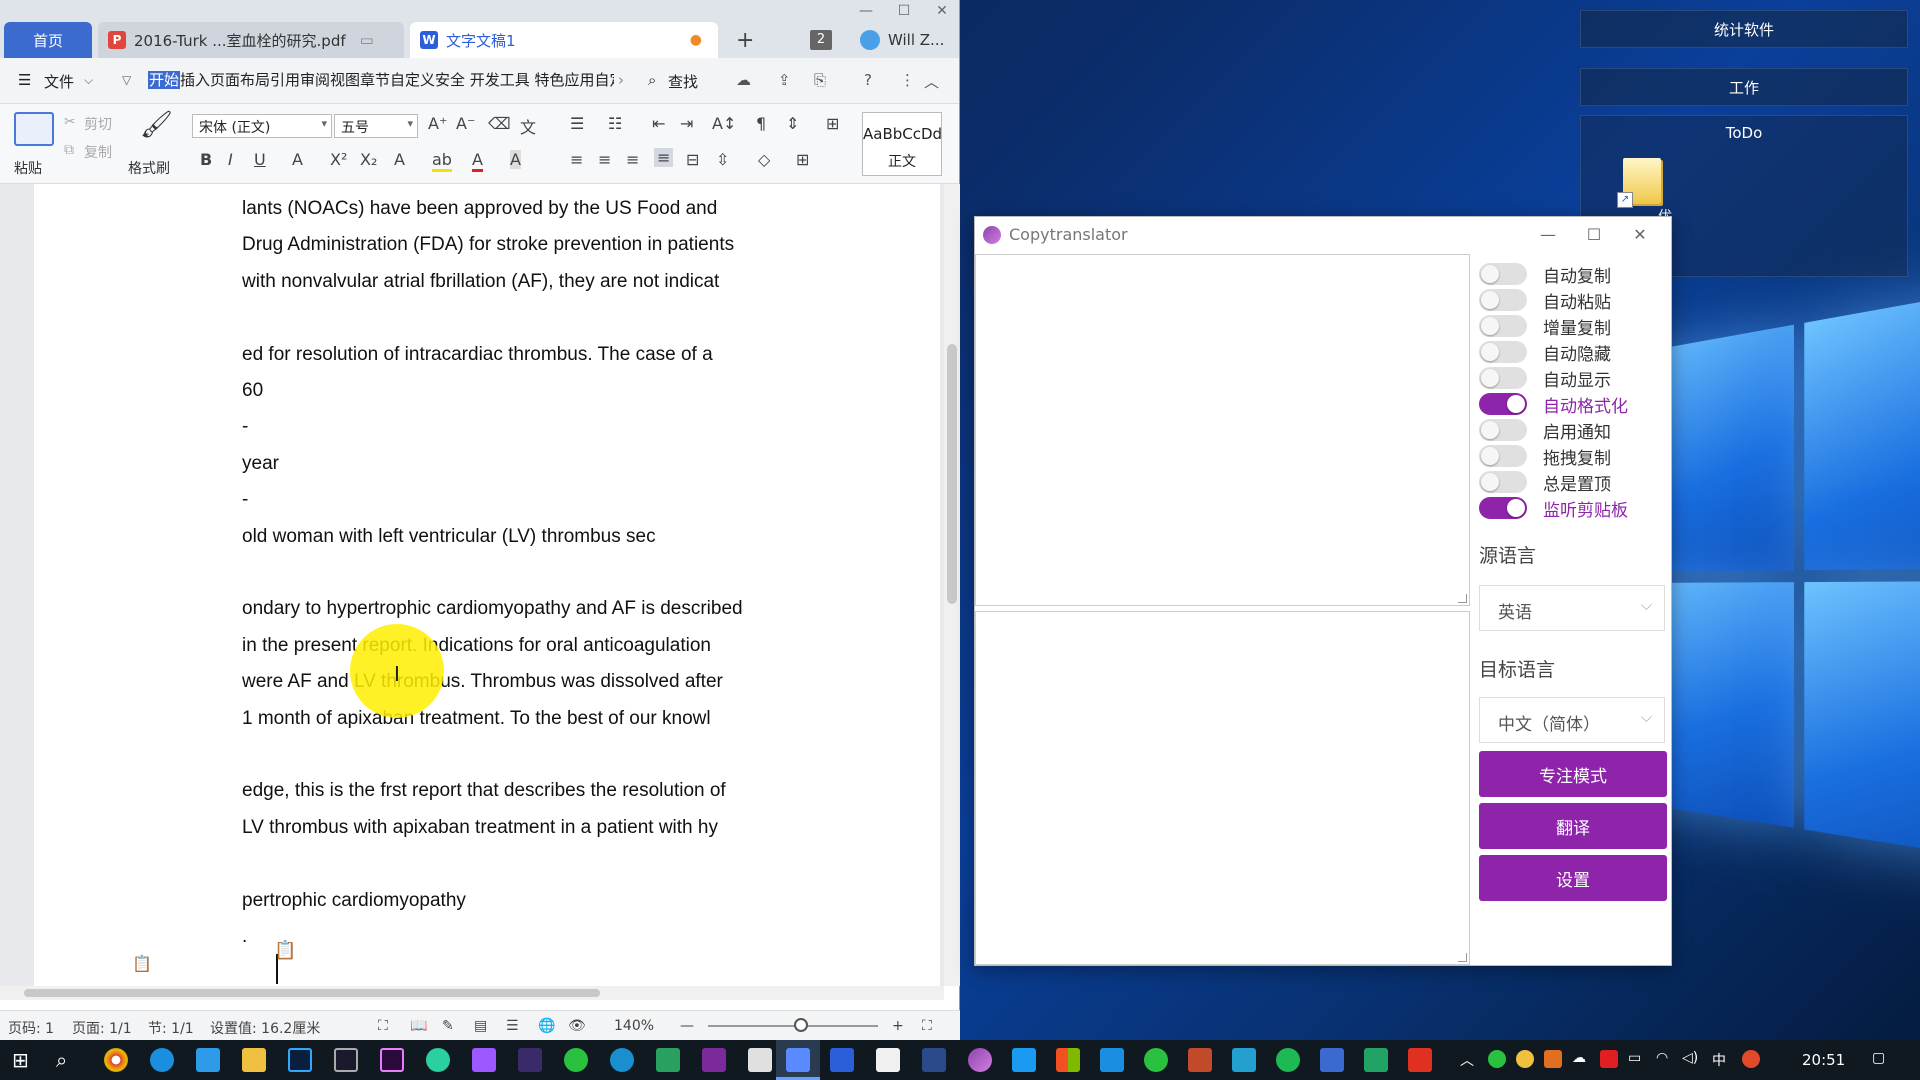 The height and width of the screenshot is (1080, 1920). What do you see at coordinates (312, 993) in the screenshot?
I see `horizontal-scroll-thumb` at bounding box center [312, 993].